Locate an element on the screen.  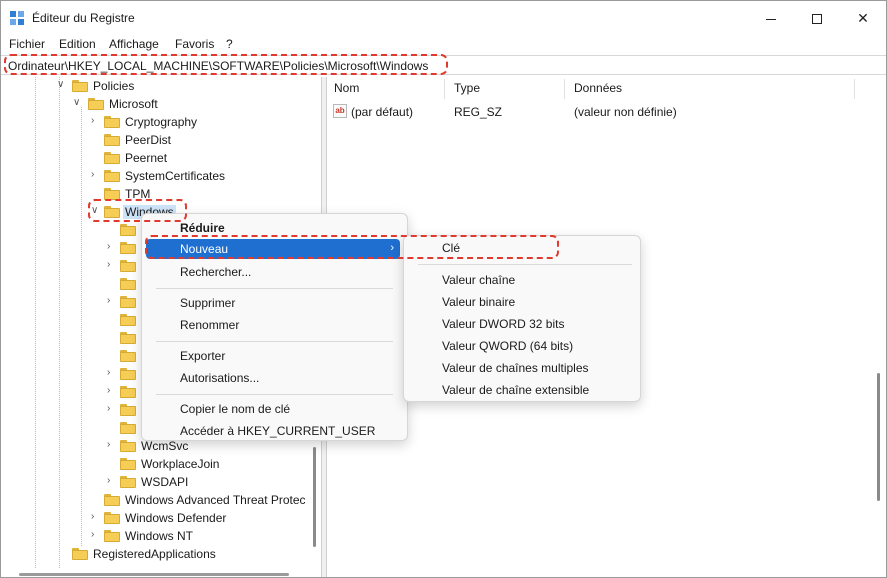
menu-help: ? is located at coordinates (229, 44).